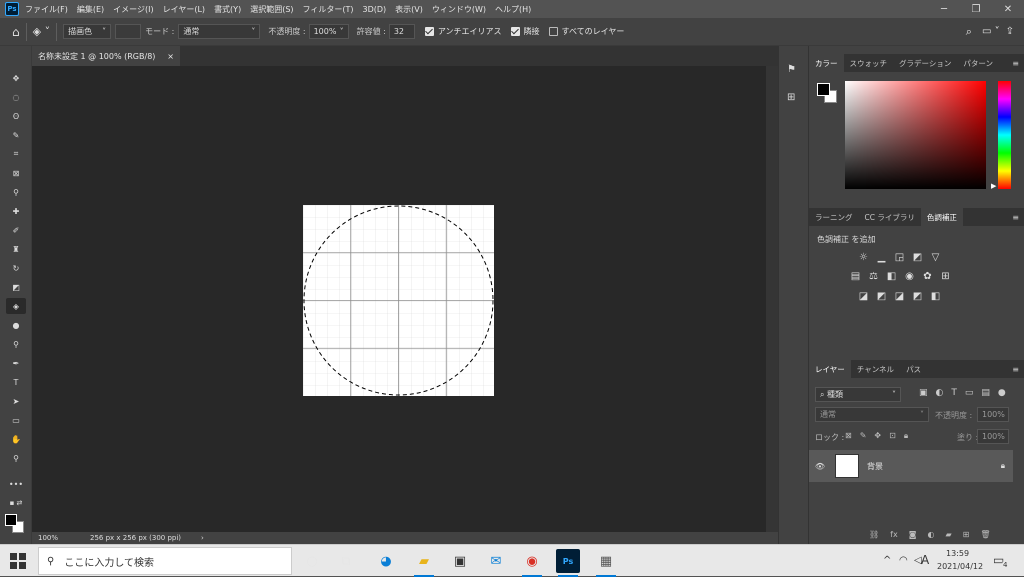  I want to click on history-brush-tool-icon: ↻, so click(16, 268).